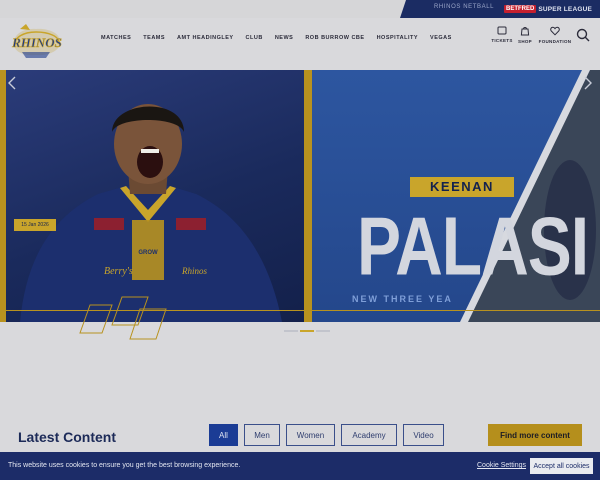 The width and height of the screenshot is (600, 480). What do you see at coordinates (555, 31) in the screenshot?
I see `heart-icon` at bounding box center [555, 31].